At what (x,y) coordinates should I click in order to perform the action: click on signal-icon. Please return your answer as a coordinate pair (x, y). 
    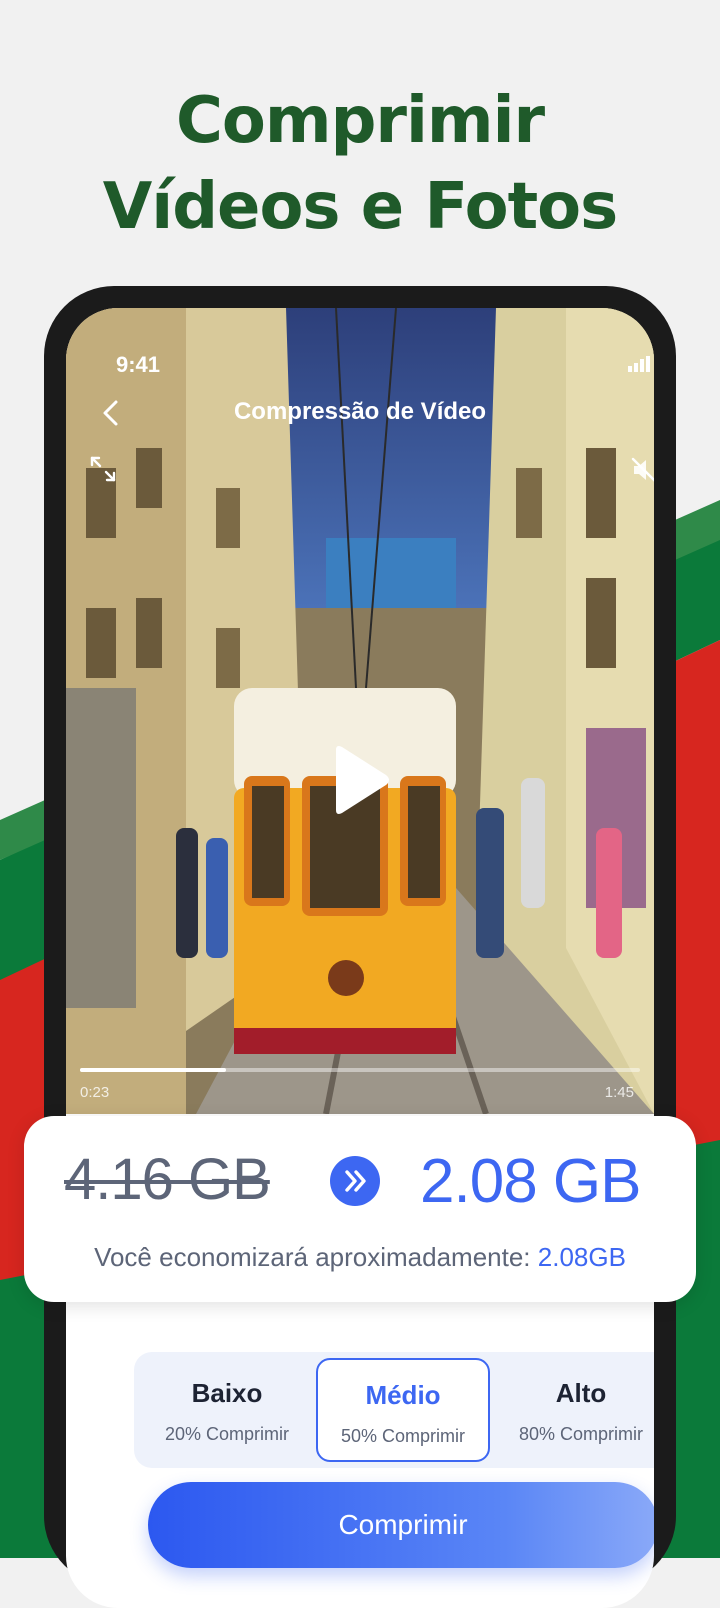
    Looking at the image, I should click on (639, 364).